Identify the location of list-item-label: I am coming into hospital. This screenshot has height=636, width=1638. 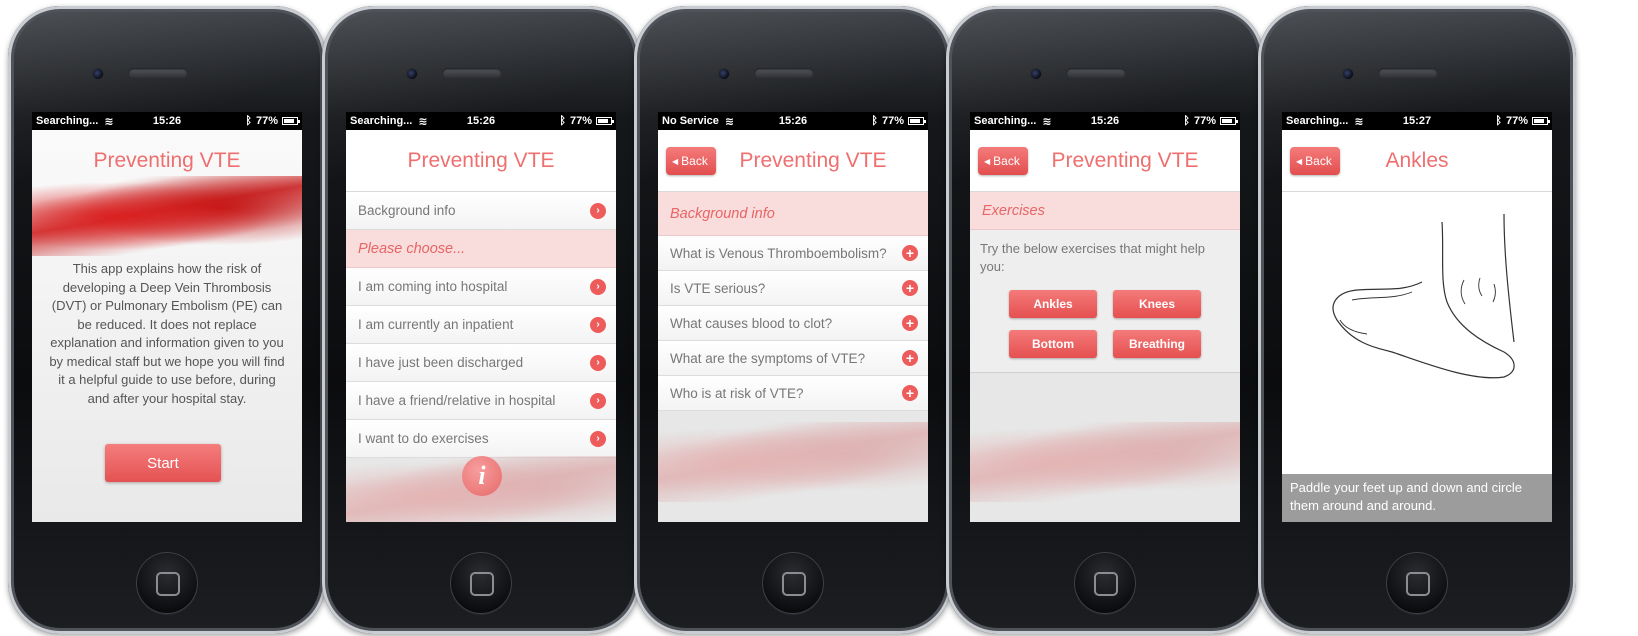
(433, 286).